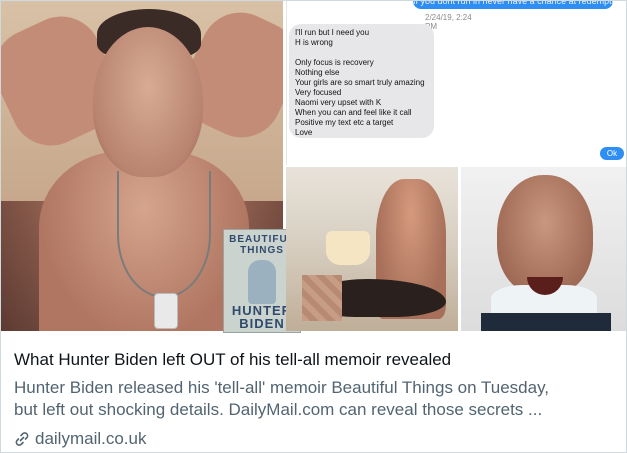 This screenshot has height=453, width=627. What do you see at coordinates (304, 132) in the screenshot?
I see `message-line: Love` at bounding box center [304, 132].